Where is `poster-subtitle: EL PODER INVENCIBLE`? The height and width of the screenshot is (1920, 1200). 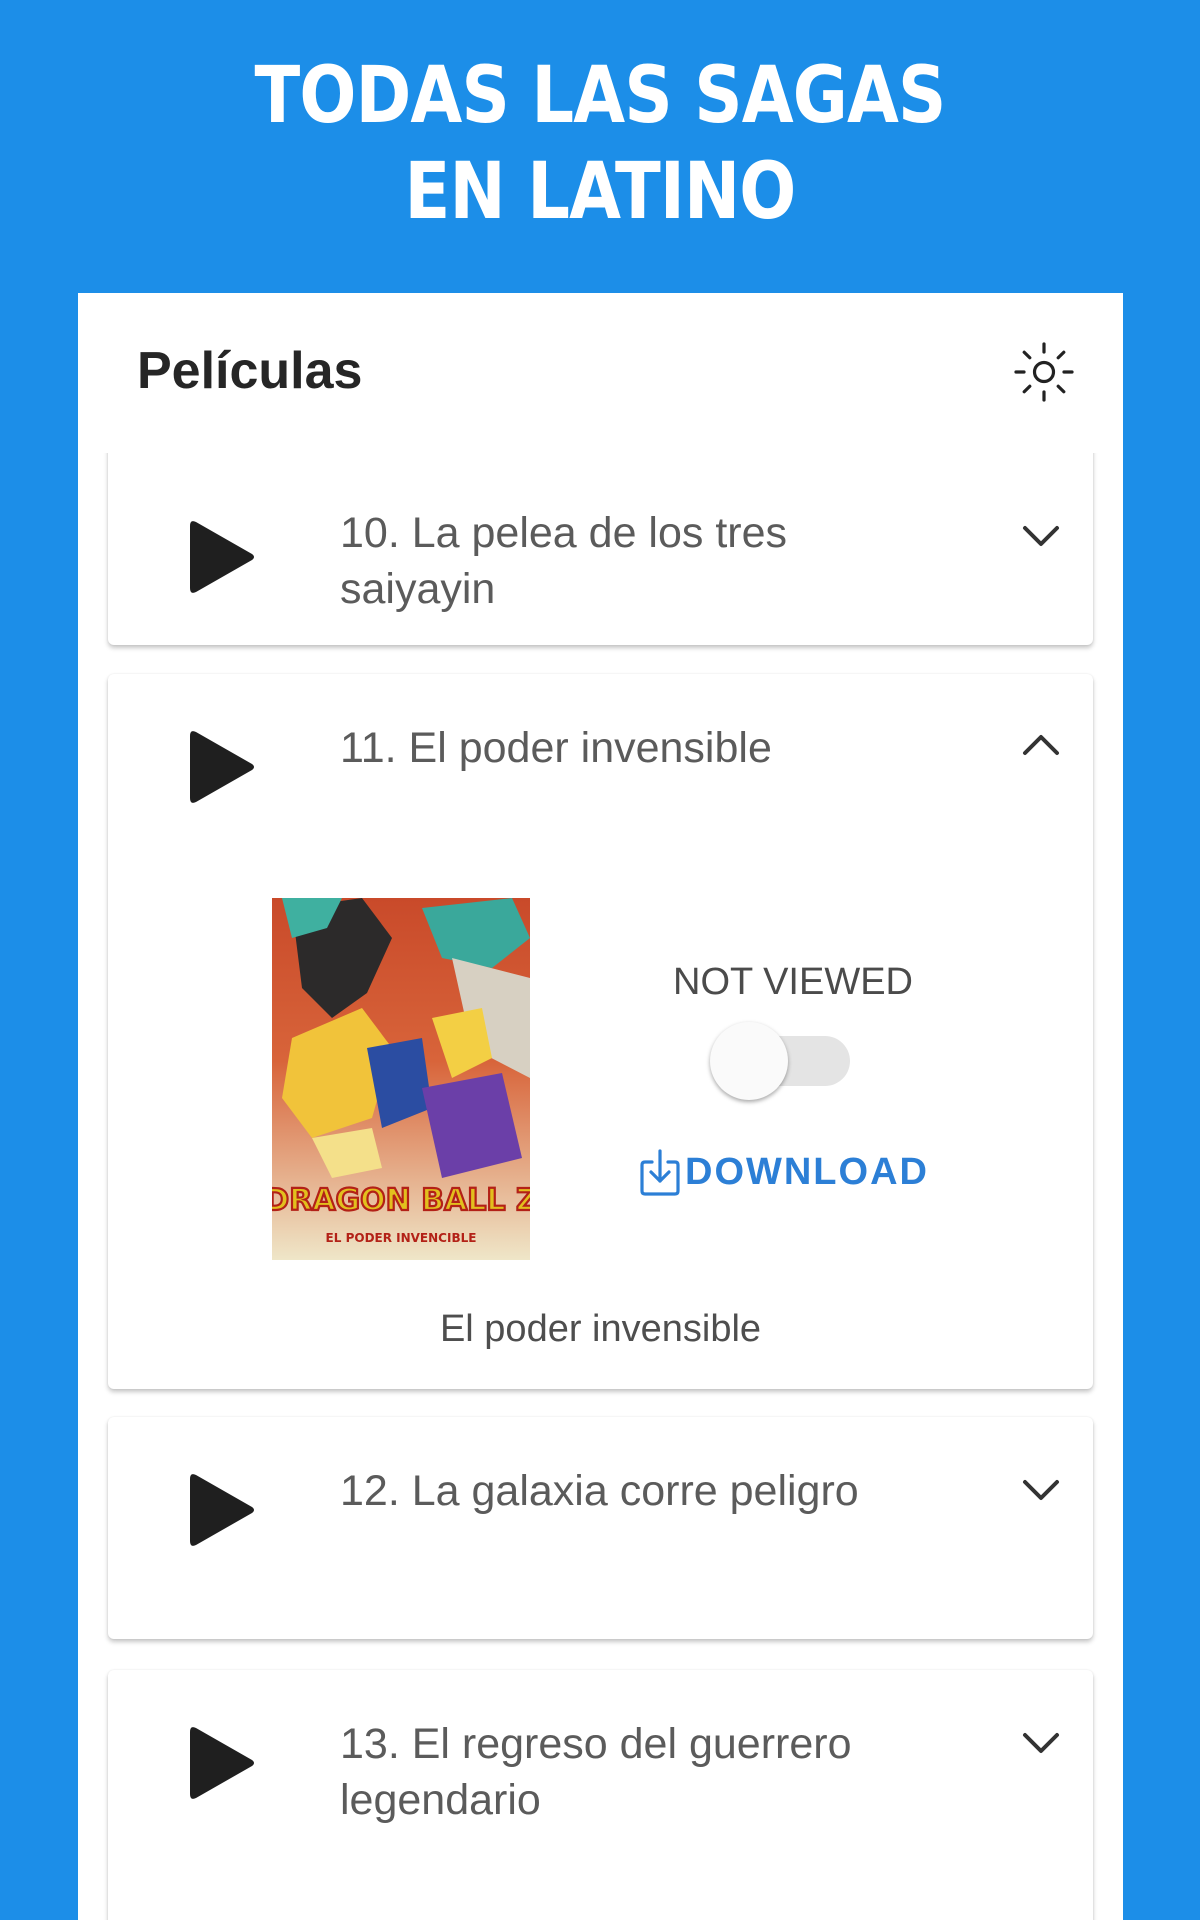 poster-subtitle: EL PODER INVENCIBLE is located at coordinates (401, 1238).